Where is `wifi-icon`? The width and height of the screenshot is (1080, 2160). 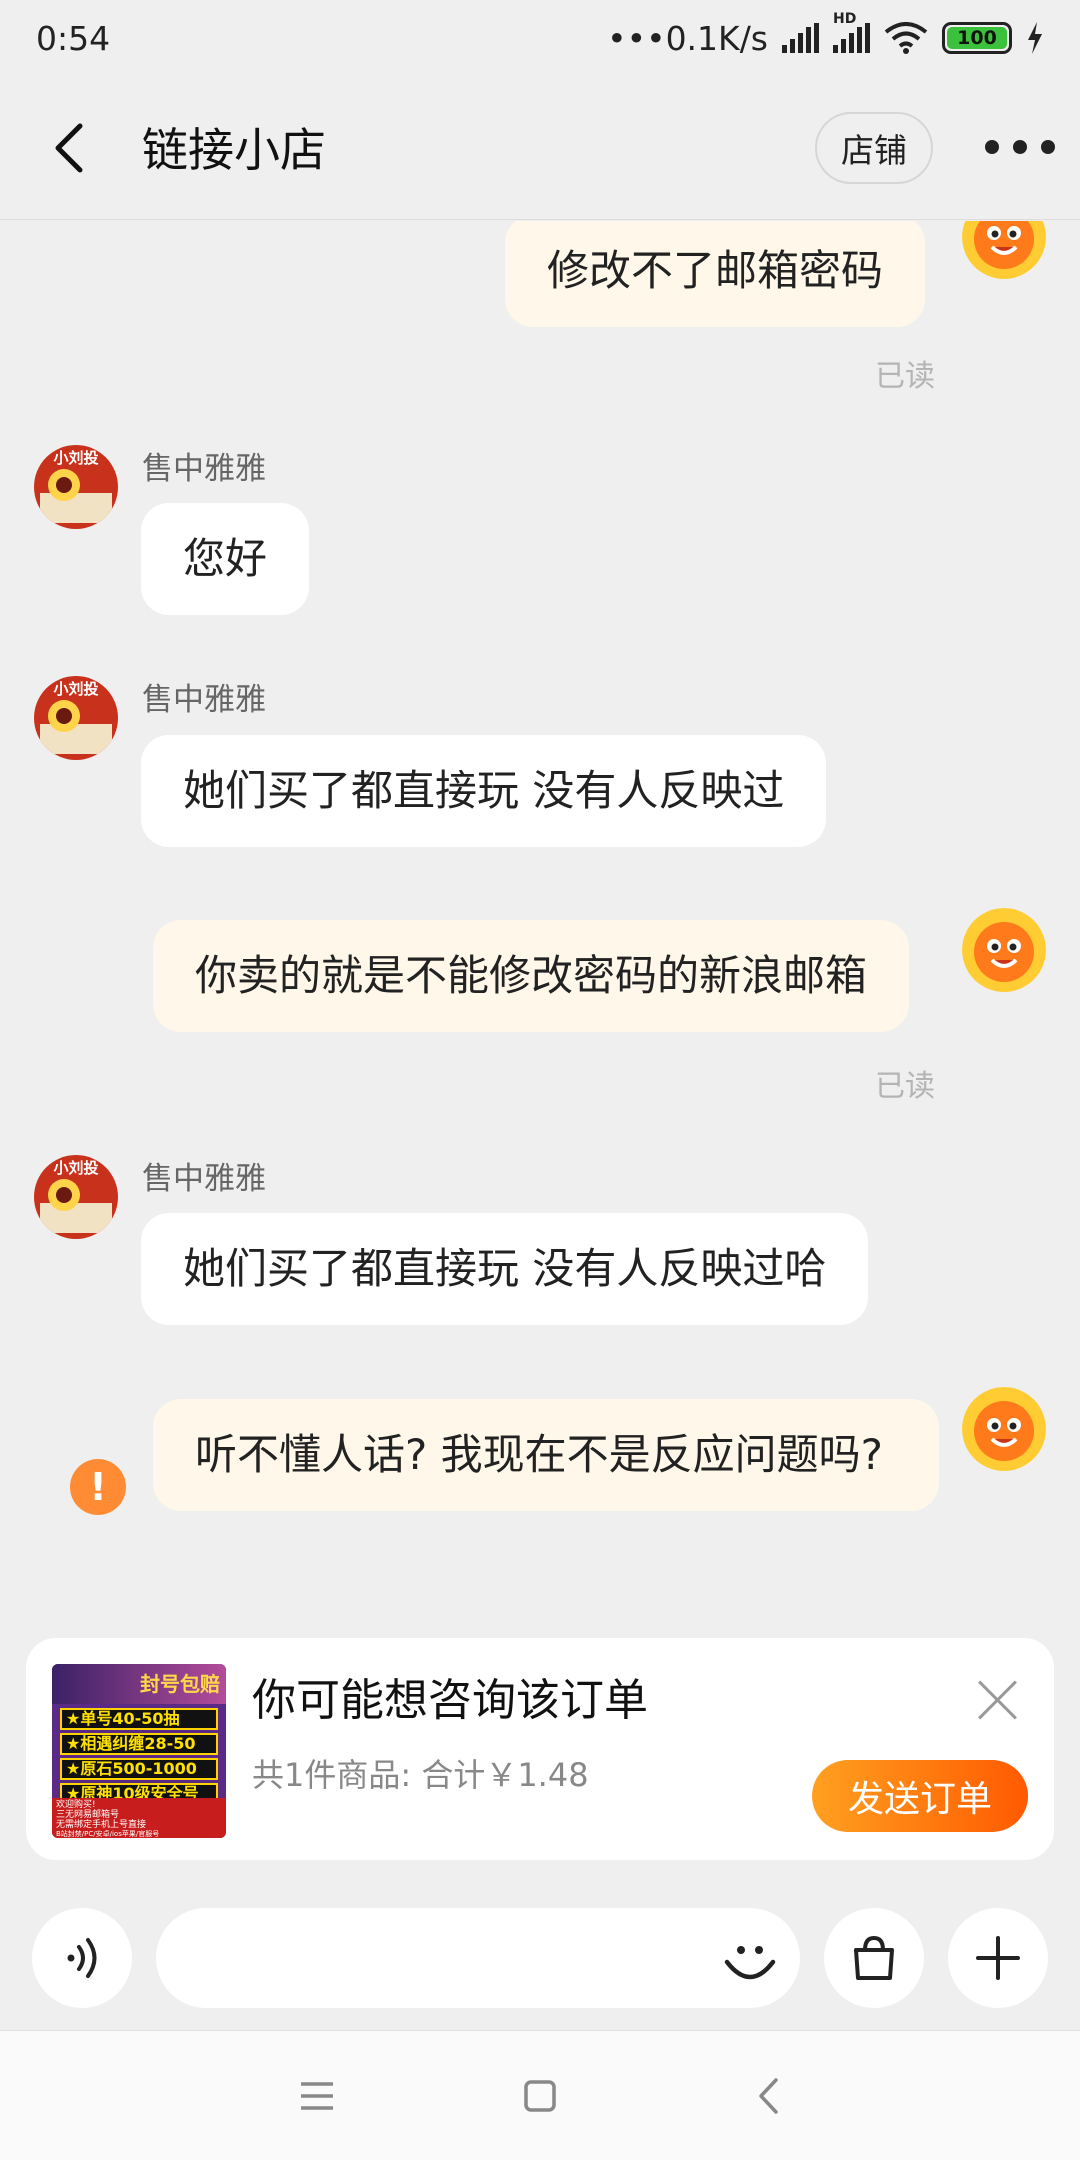 wifi-icon is located at coordinates (906, 38).